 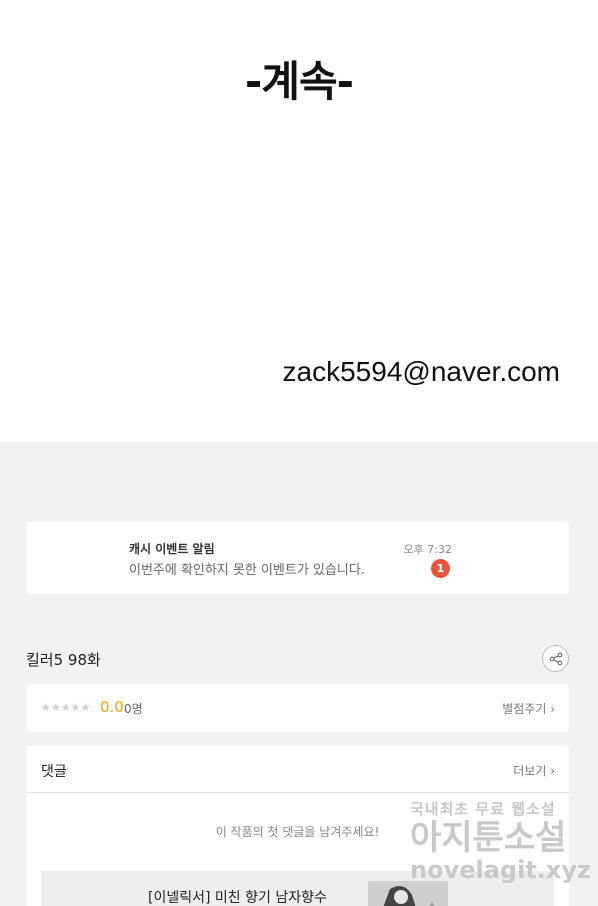 I want to click on share-icon, so click(x=555, y=658).